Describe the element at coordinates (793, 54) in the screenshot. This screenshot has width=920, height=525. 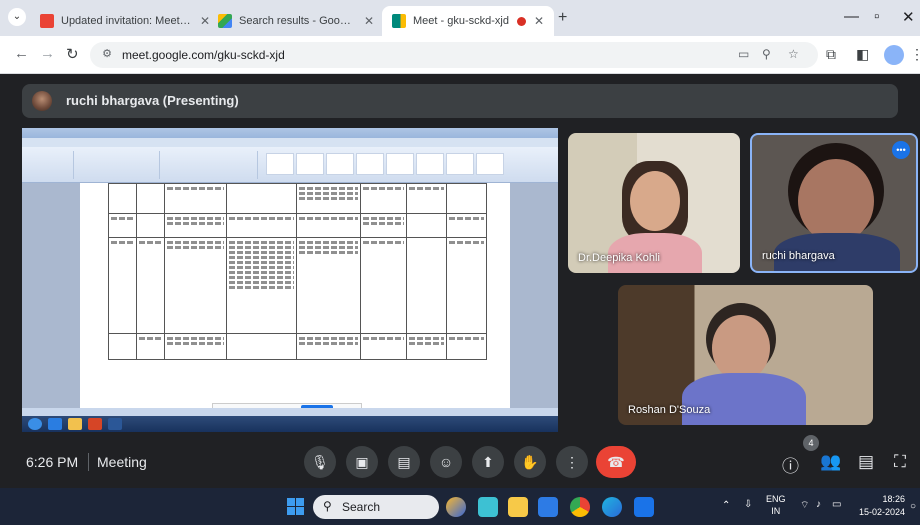
I see `bookmark-star-icon: ☆` at that location.